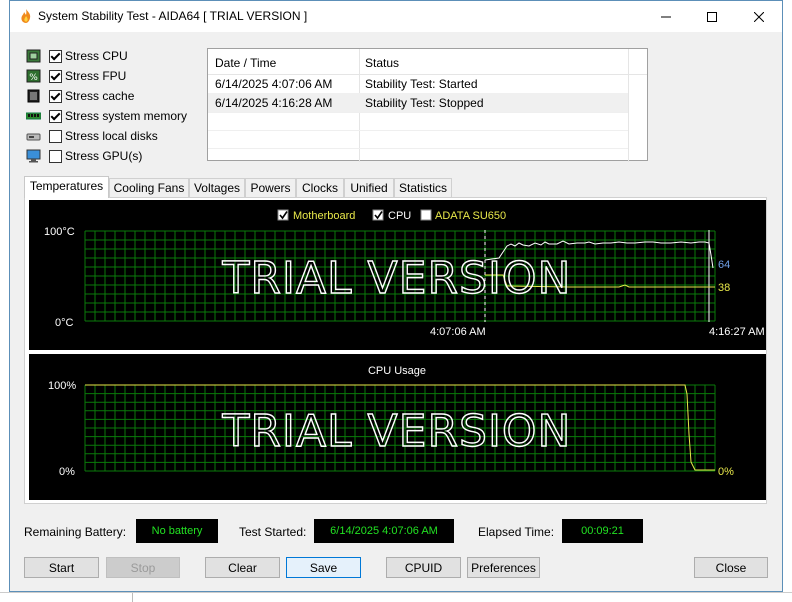 The height and width of the screenshot is (602, 792). I want to click on tab-statistics: Statistics, so click(423, 187).